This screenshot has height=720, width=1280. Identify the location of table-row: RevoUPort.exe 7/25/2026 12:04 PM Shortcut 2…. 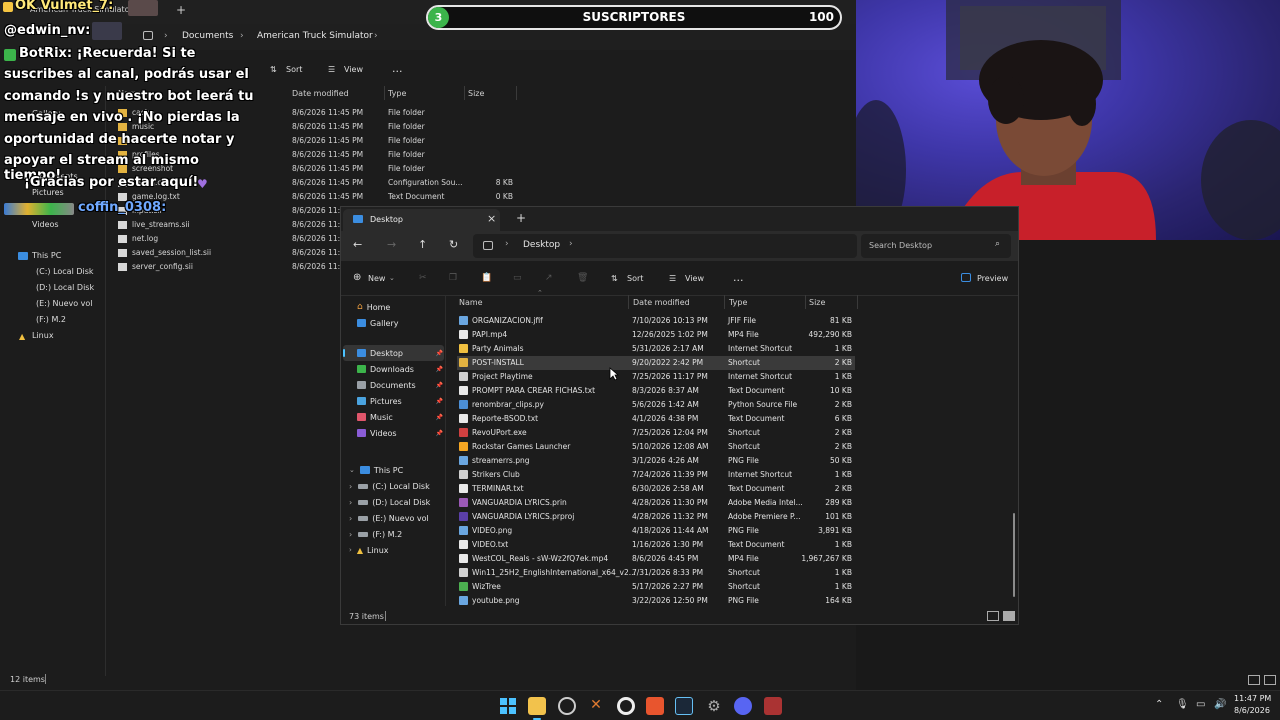
(656, 433).